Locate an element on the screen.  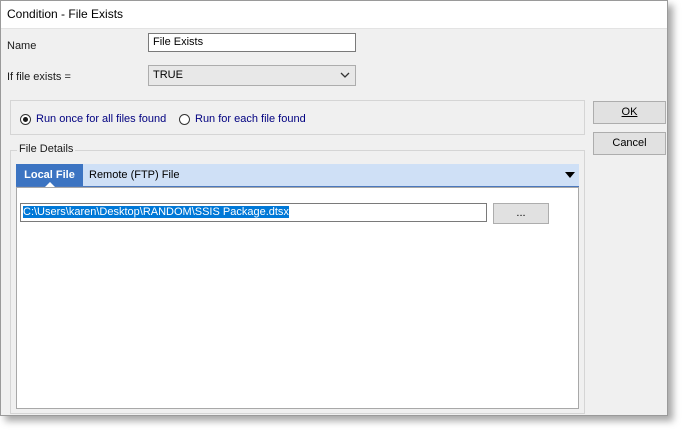
radio-selected-icon is located at coordinates (25, 119).